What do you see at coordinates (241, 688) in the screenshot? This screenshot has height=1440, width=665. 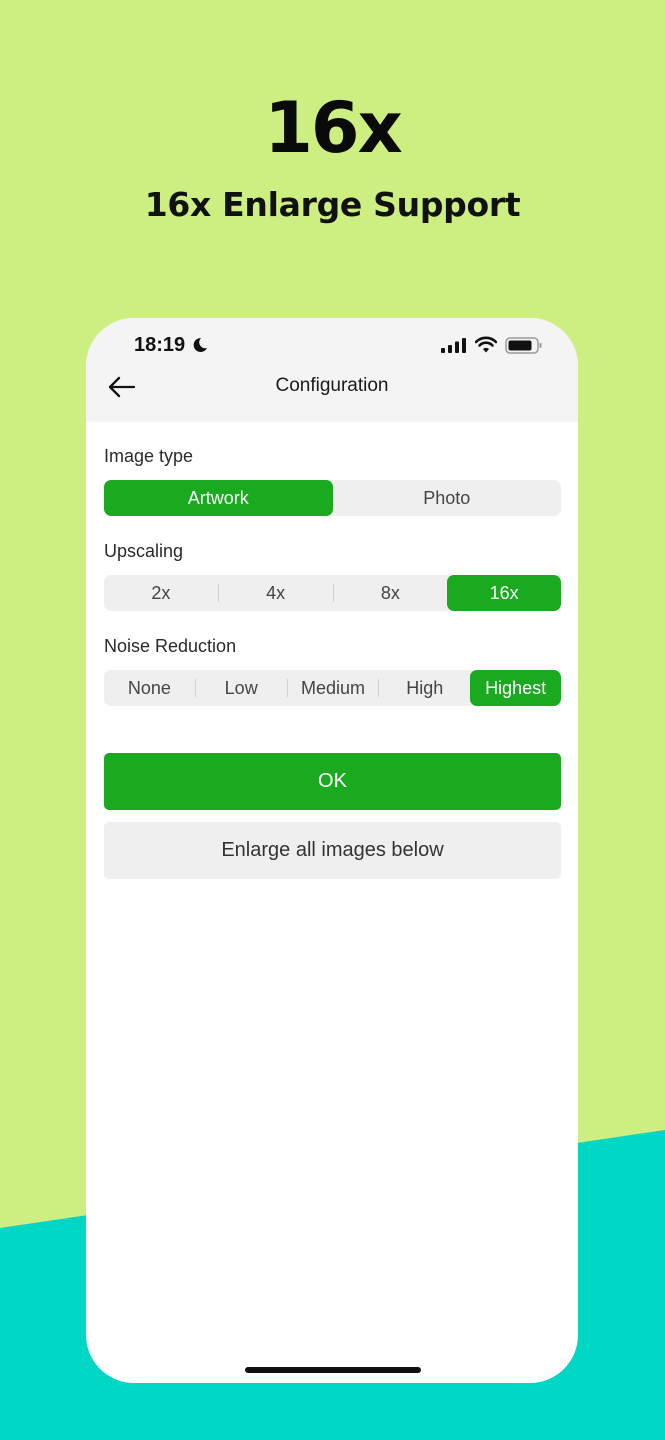 I see `noise-option-low: Low` at bounding box center [241, 688].